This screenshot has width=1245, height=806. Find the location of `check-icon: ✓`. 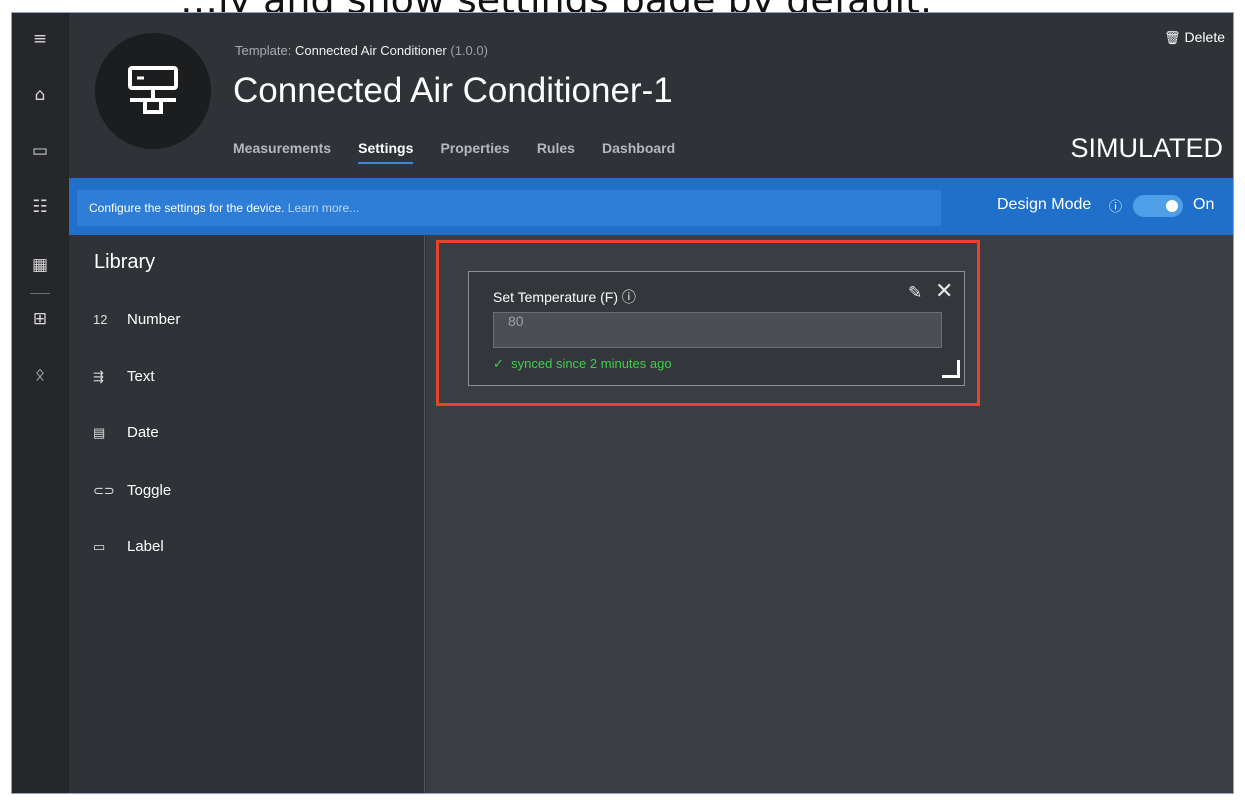

check-icon: ✓ is located at coordinates (498, 363).